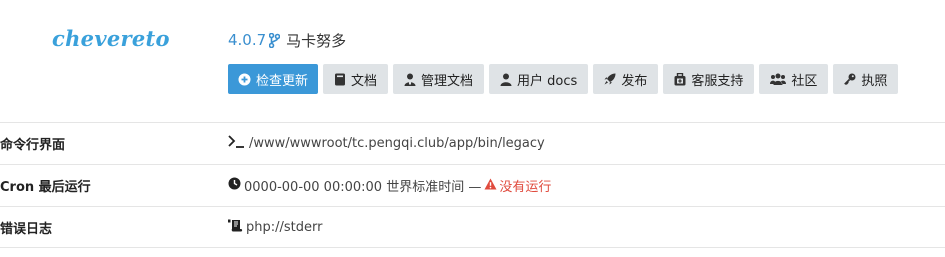  I want to click on user-docs-button: 用户 docs, so click(539, 79).